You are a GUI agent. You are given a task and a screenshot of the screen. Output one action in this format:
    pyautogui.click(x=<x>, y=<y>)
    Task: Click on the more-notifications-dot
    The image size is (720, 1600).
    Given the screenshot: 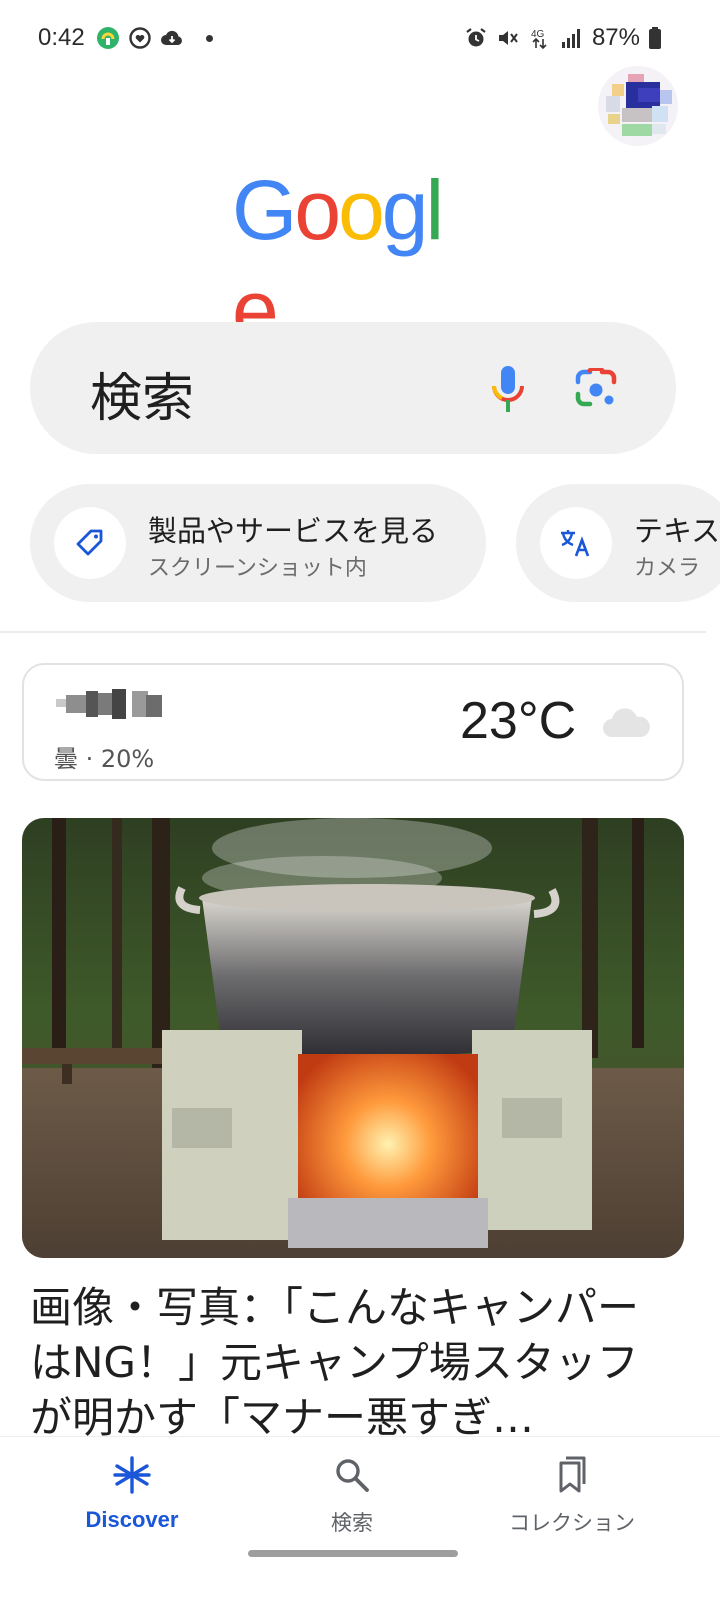 What is the action you would take?
    pyautogui.click(x=209, y=38)
    